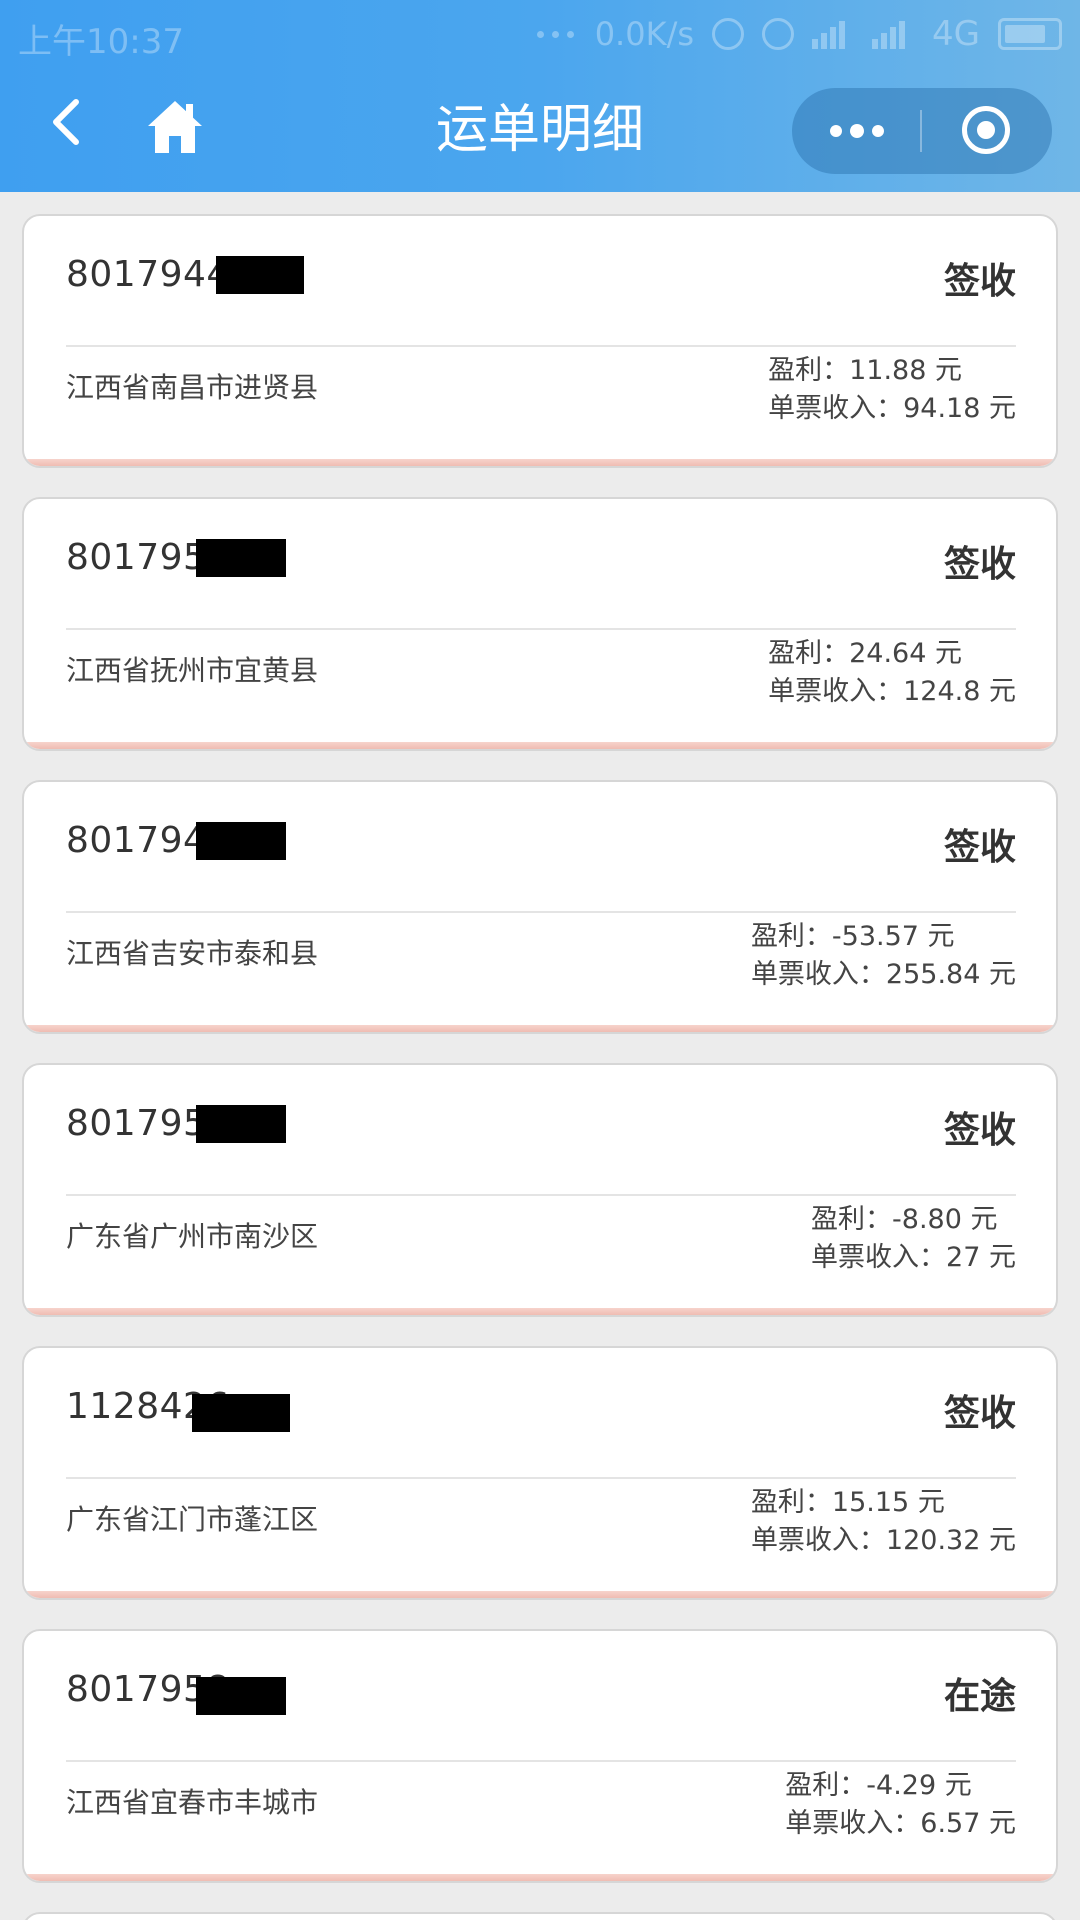  Describe the element at coordinates (192, 670) in the screenshot. I see `waybill-address: 江西省抚州市宜黄县` at that location.